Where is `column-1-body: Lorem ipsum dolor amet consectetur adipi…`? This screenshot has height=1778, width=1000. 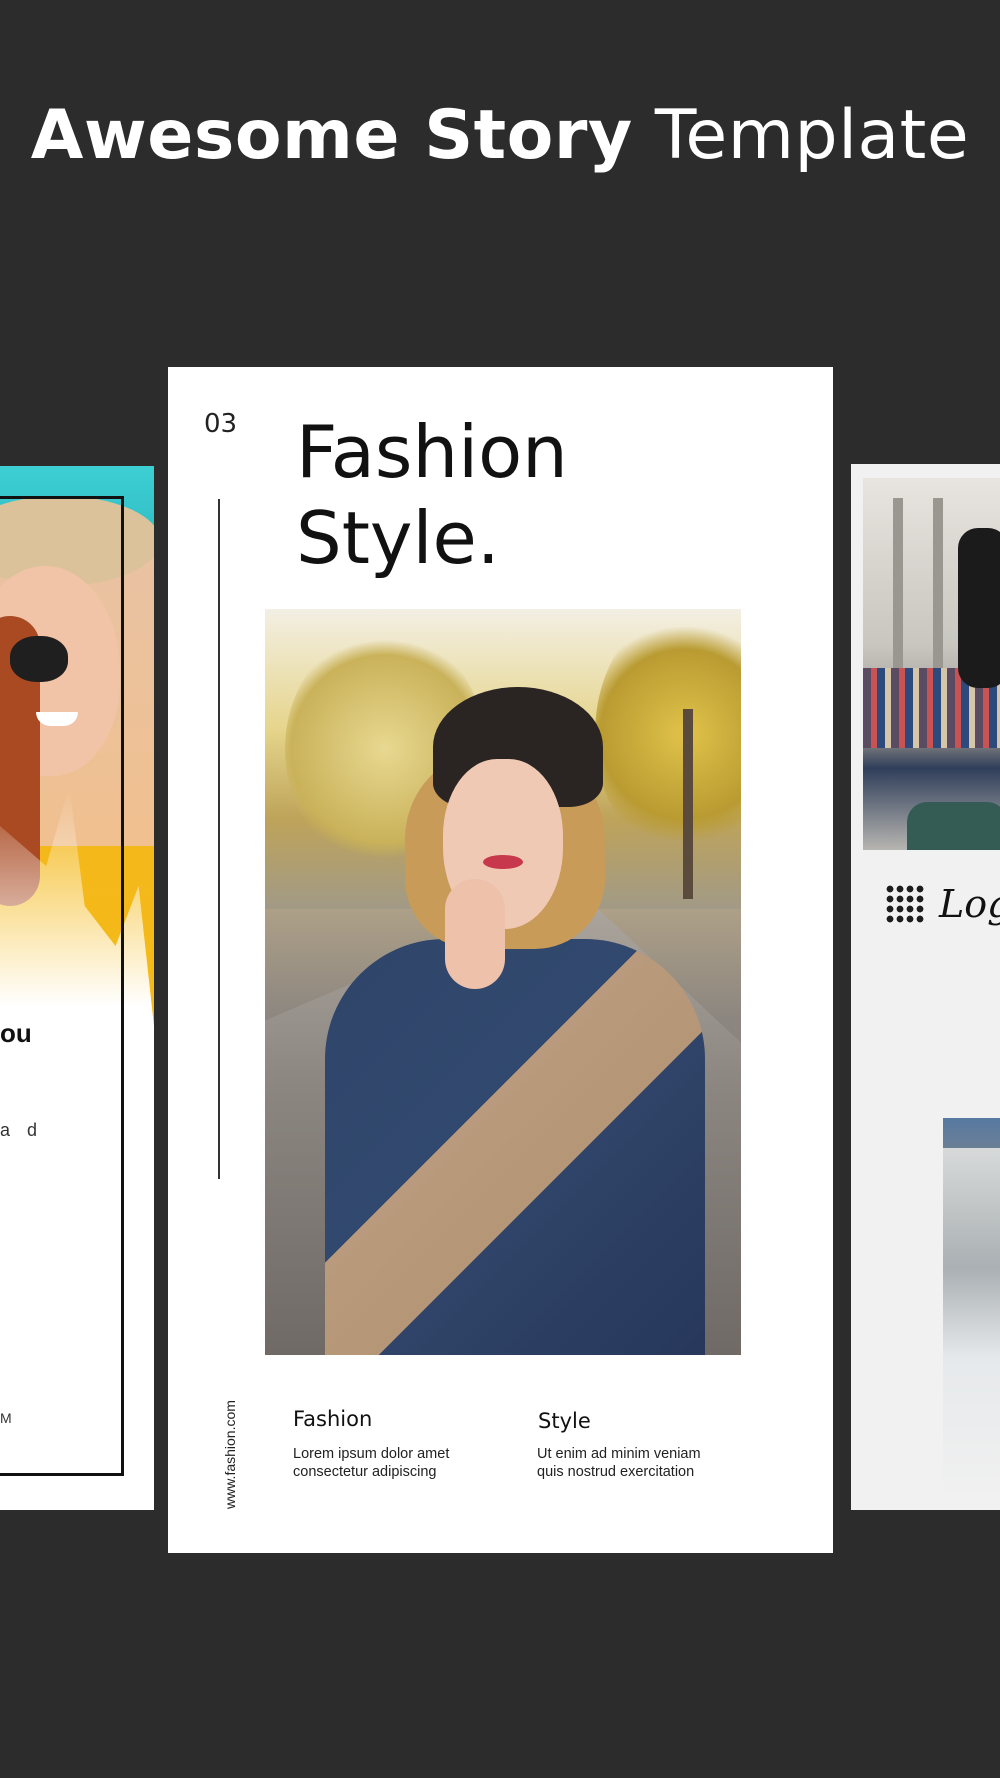
column-1-body: Lorem ipsum dolor amet consectetur adipi… is located at coordinates (398, 1463).